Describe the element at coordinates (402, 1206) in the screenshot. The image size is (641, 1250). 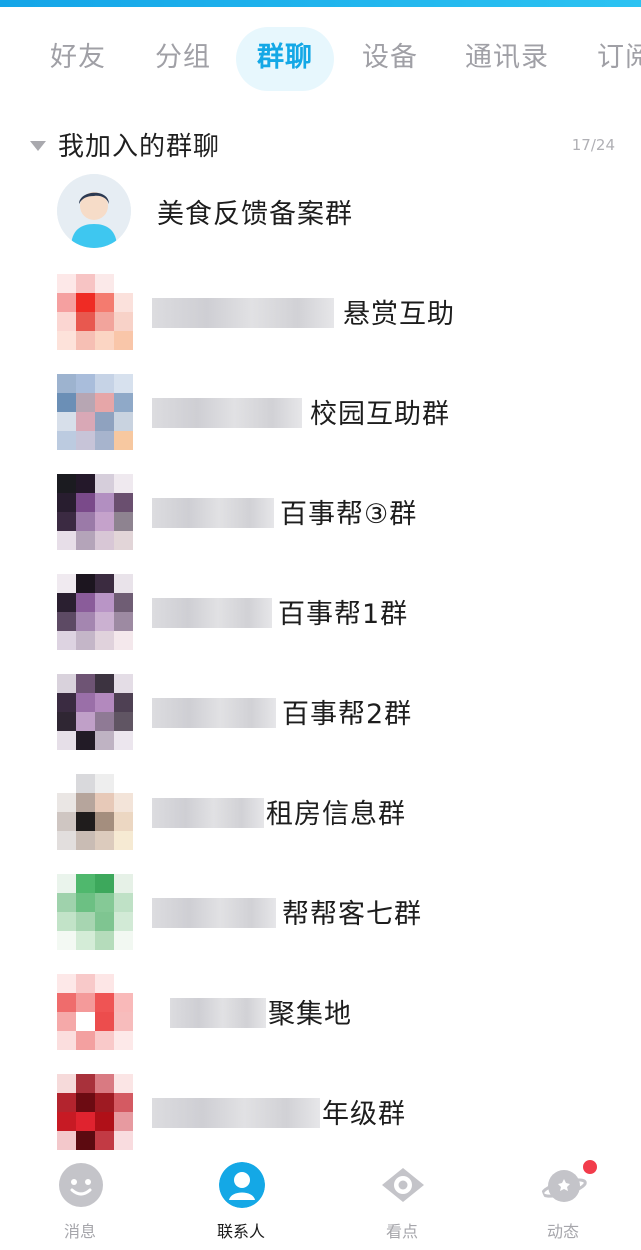
I see `nav-discover: 看点` at that location.